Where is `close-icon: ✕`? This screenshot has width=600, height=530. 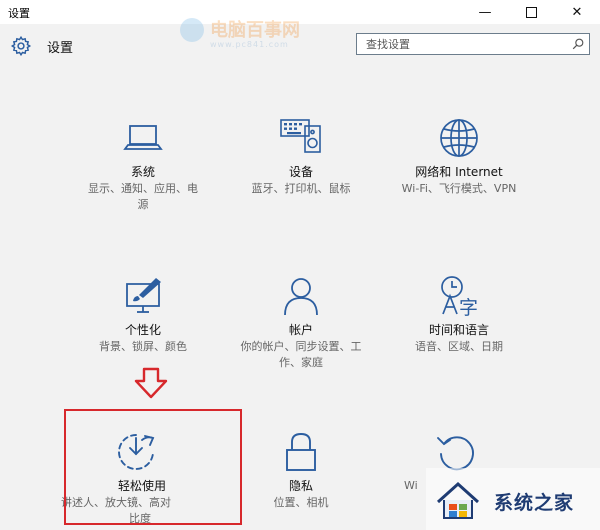
close-icon: ✕ is located at coordinates (577, 12).